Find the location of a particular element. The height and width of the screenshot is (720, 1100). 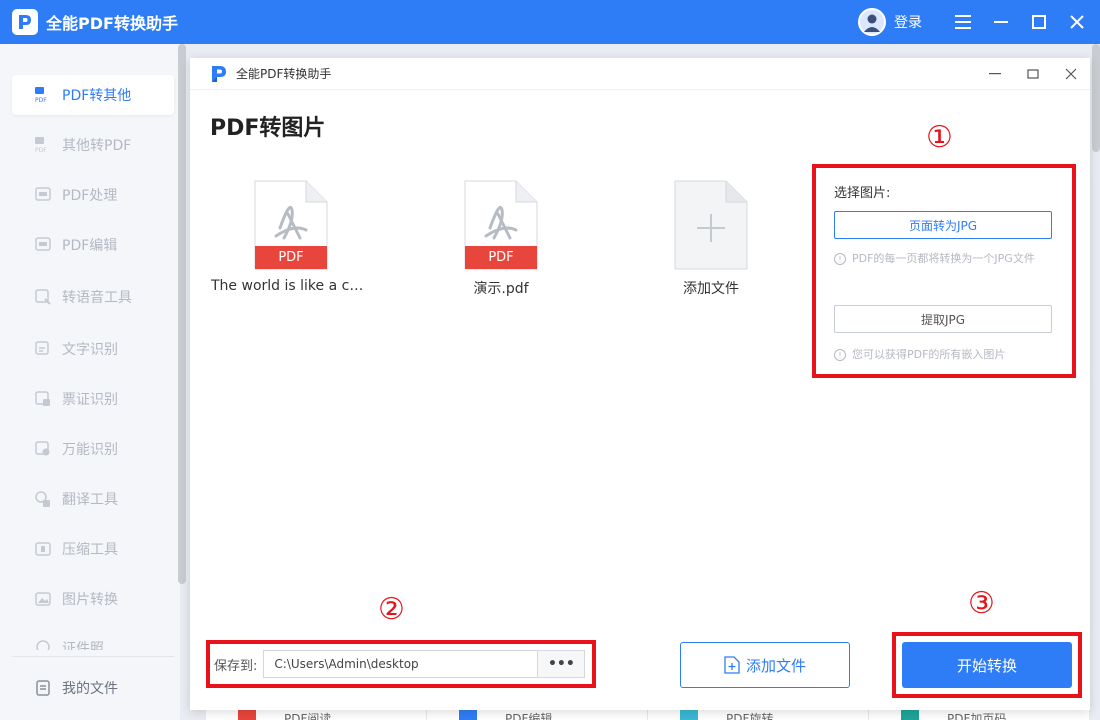

app-titlebar: 全能PDF转换助手 登录 is located at coordinates (550, 22).